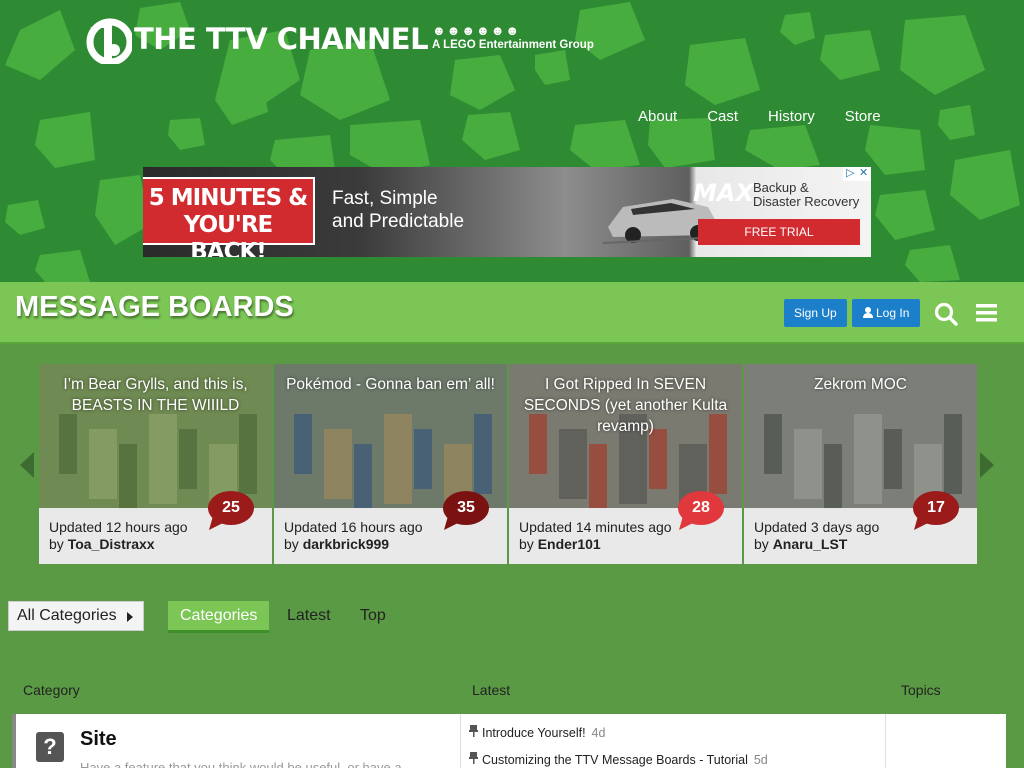 This screenshot has height=768, width=1024. What do you see at coordinates (50, 747) in the screenshot?
I see `question-icon: ?` at bounding box center [50, 747].